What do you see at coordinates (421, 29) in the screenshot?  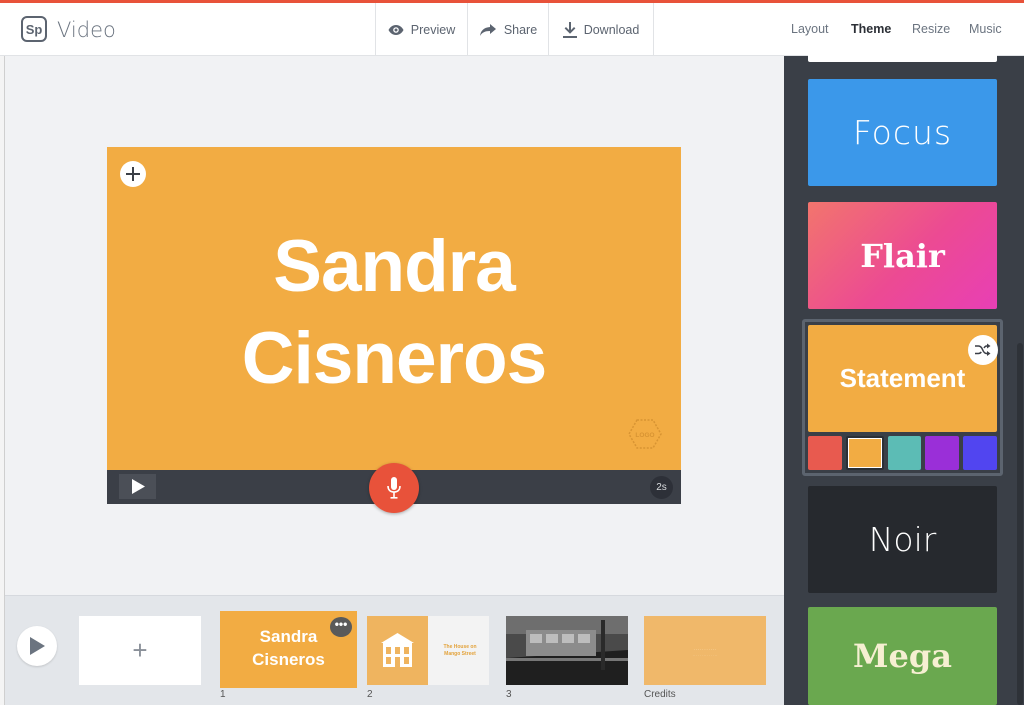 I see `preview-button: Preview` at bounding box center [421, 29].